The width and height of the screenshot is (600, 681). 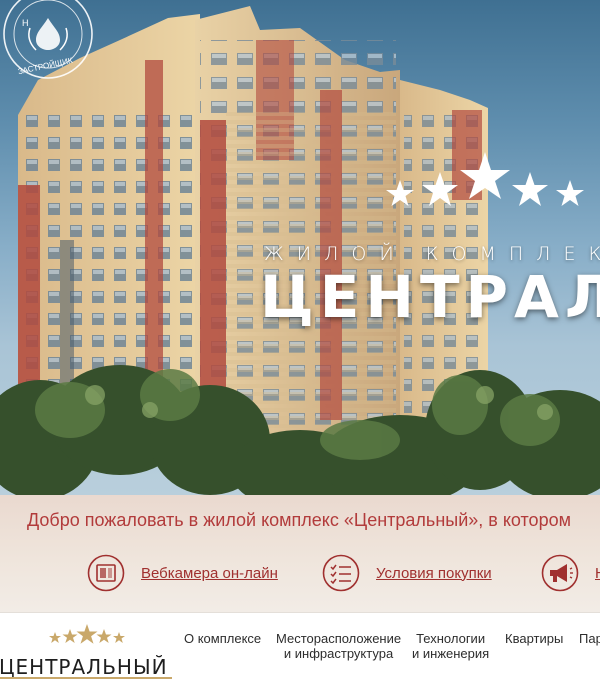 I want to click on news-link-label: Н, so click(x=597, y=573).